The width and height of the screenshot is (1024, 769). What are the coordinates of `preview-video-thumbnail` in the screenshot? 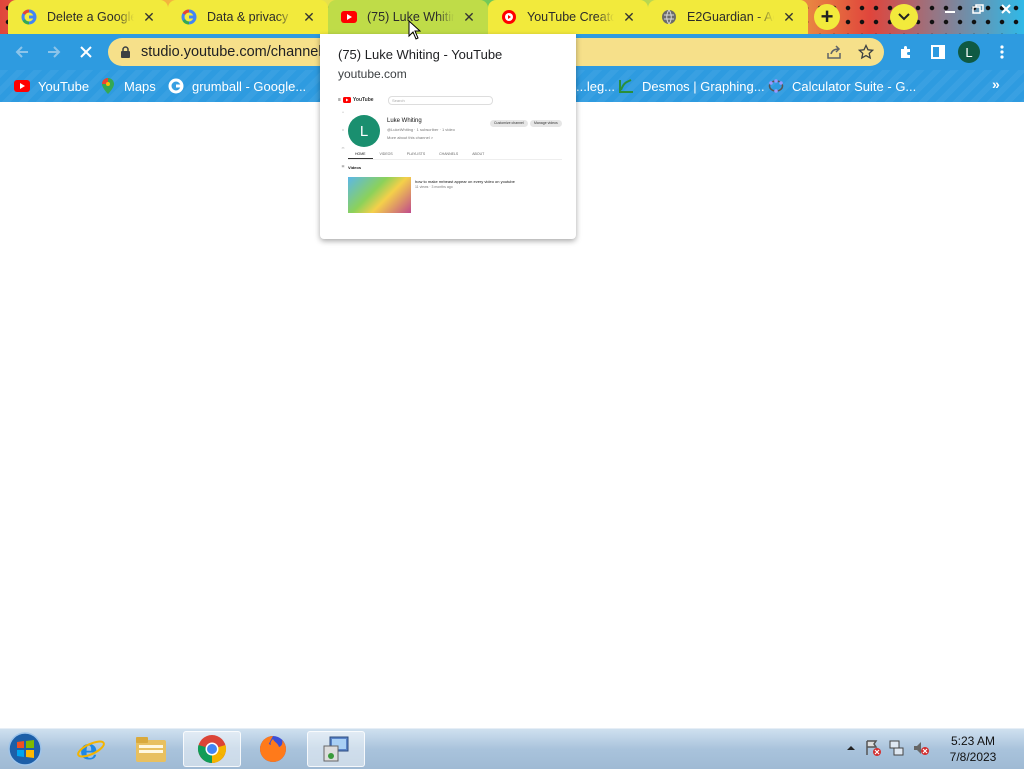 It's located at (379, 195).